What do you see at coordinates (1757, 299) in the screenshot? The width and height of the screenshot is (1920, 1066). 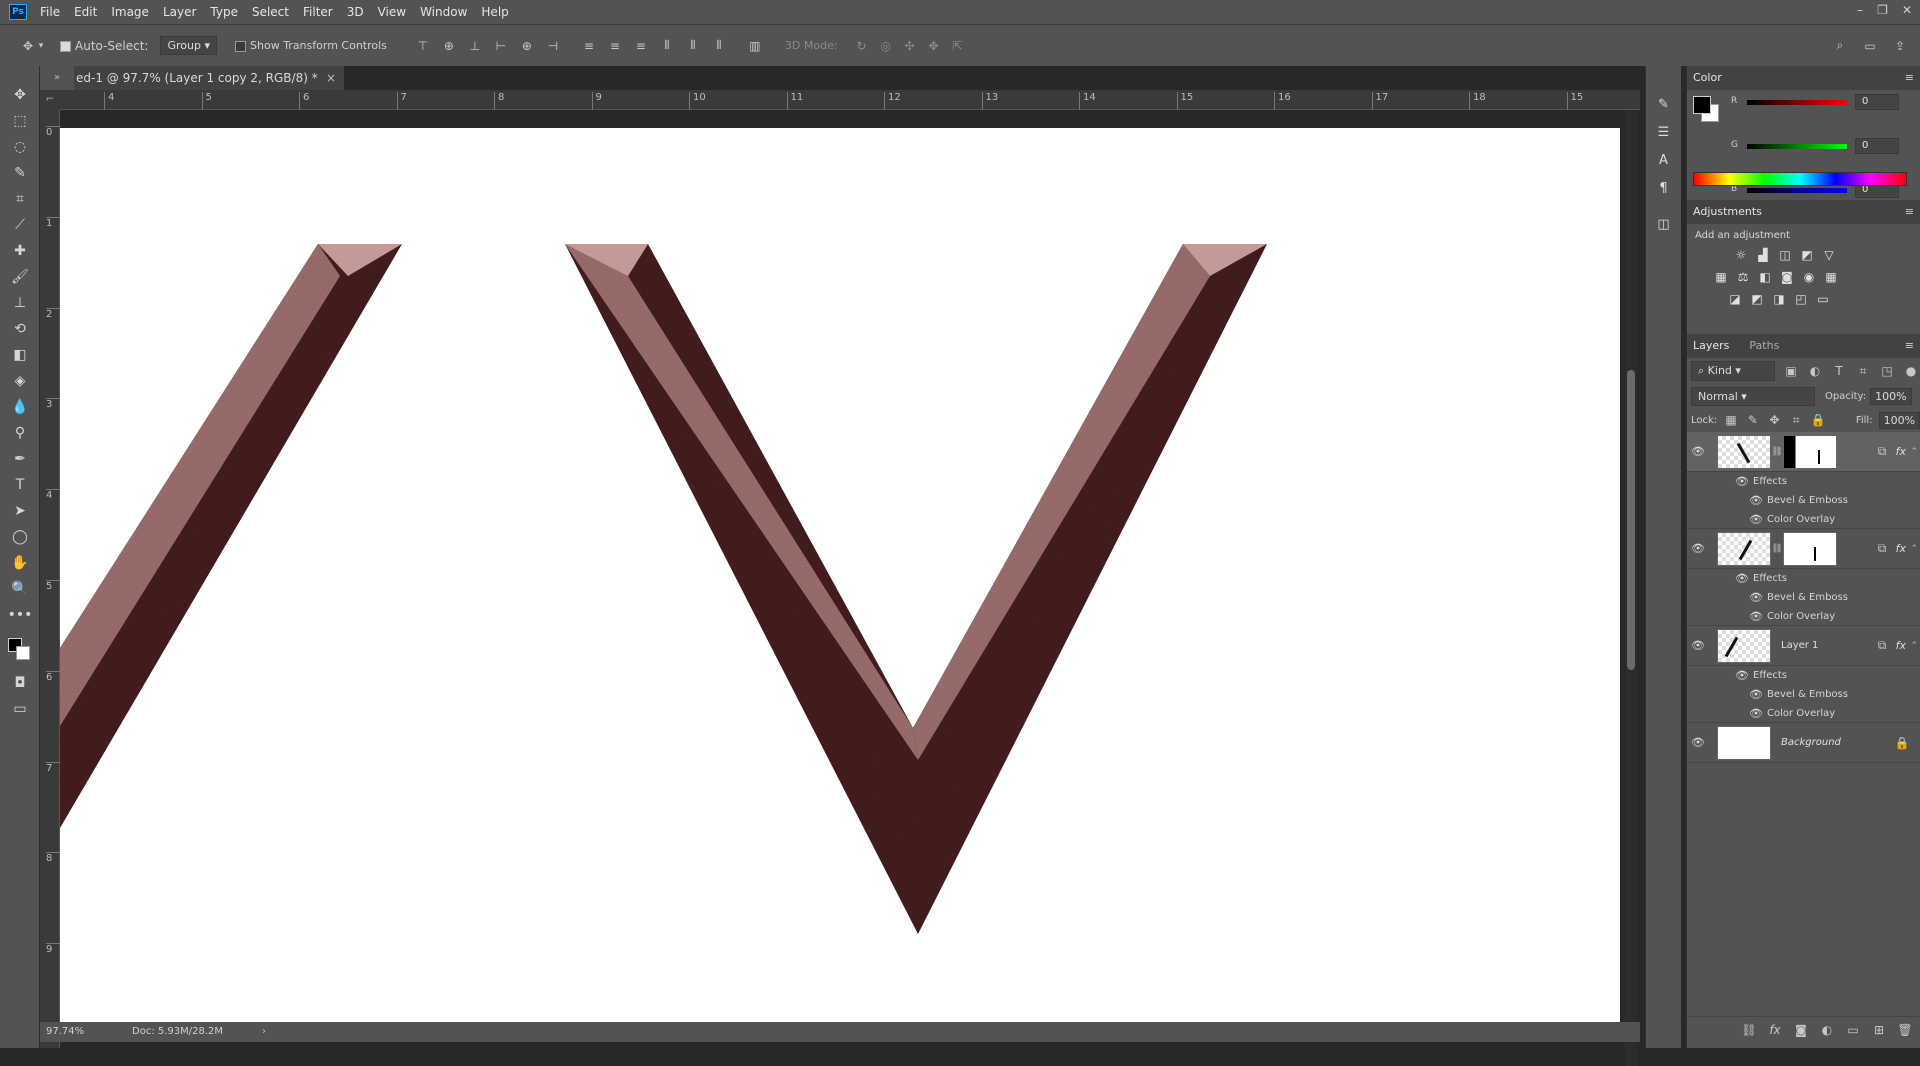 I see `posterize-icon: ◩` at bounding box center [1757, 299].